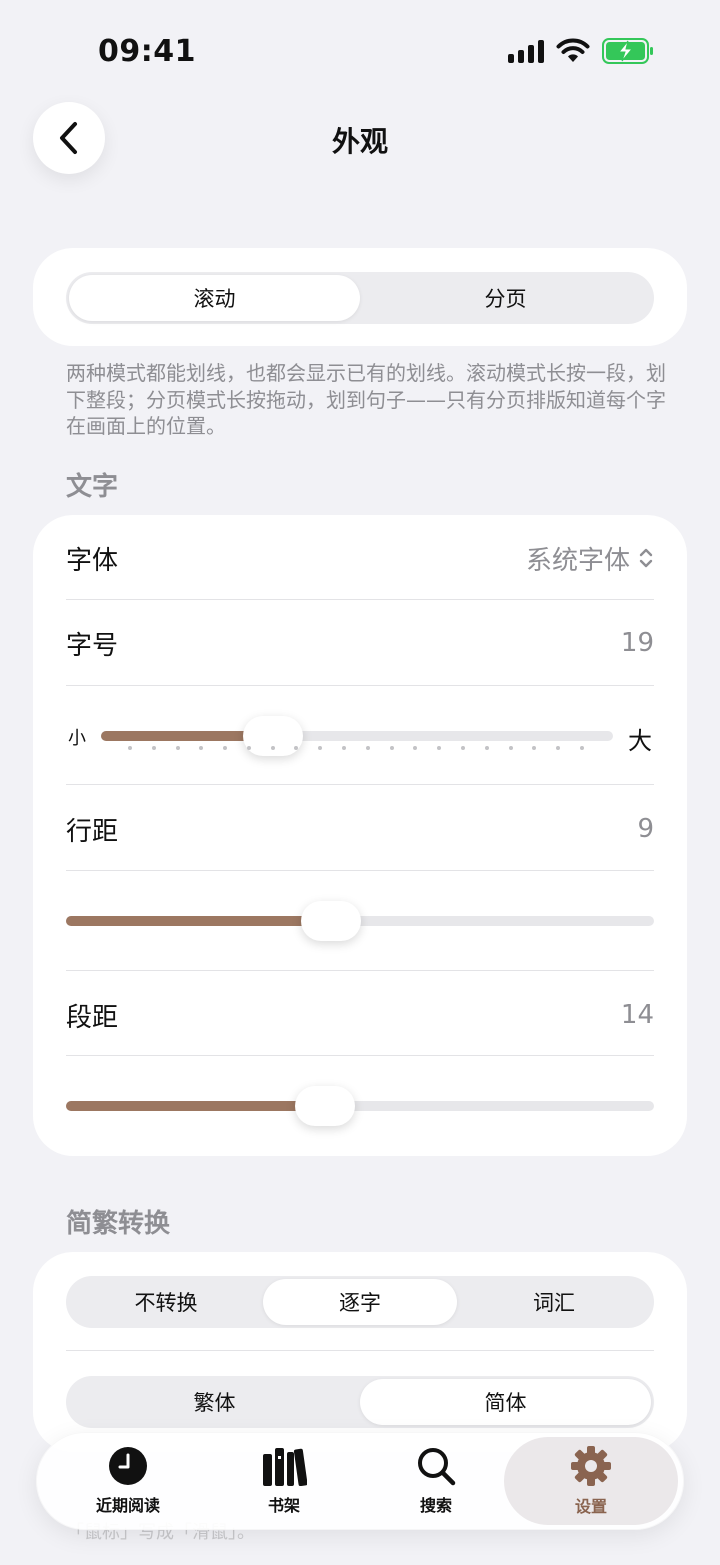 Image resolution: width=720 pixels, height=1565 pixels. What do you see at coordinates (591, 1466) in the screenshot?
I see `gear-icon` at bounding box center [591, 1466].